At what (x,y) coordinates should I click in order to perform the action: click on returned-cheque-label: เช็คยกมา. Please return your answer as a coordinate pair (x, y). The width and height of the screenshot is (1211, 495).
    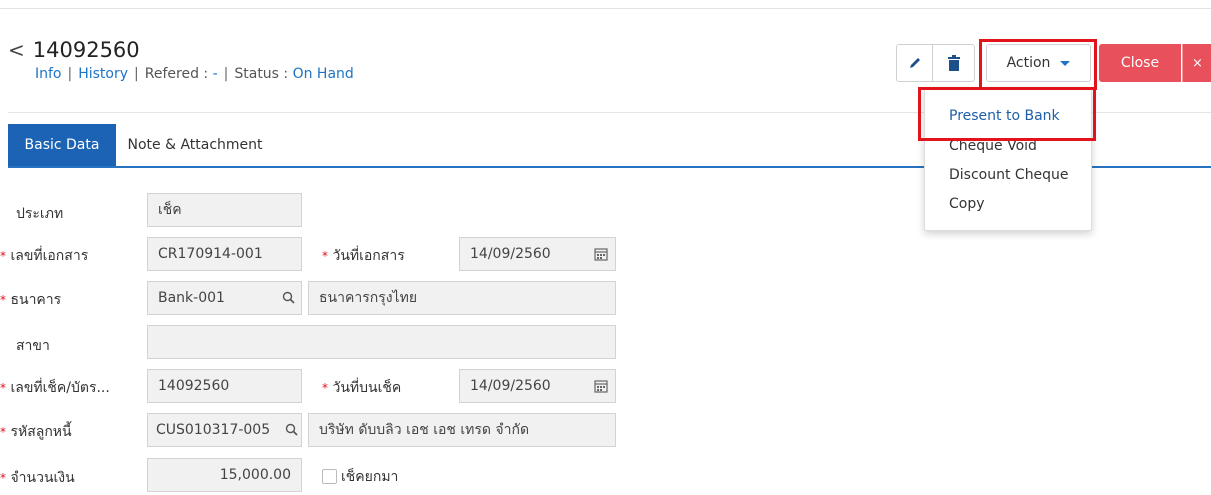
    Looking at the image, I should click on (370, 477).